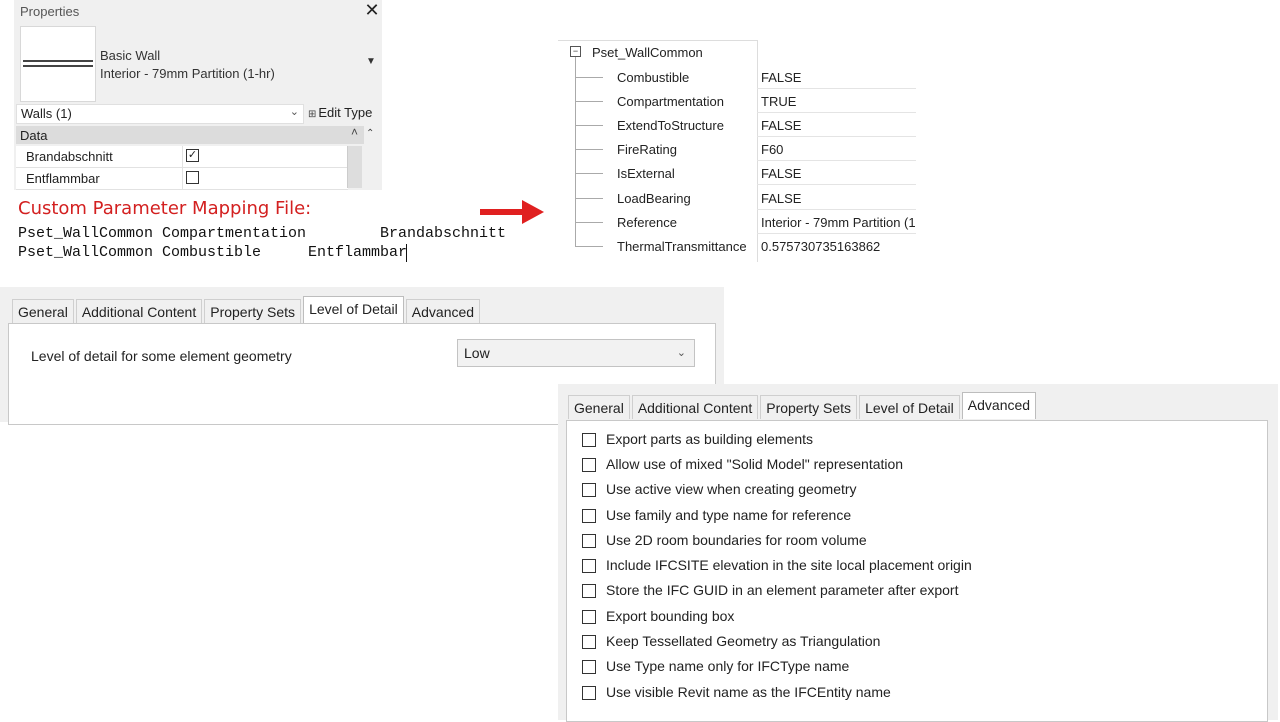 The width and height of the screenshot is (1280, 722). I want to click on property-name: LoadBearing, so click(654, 198).